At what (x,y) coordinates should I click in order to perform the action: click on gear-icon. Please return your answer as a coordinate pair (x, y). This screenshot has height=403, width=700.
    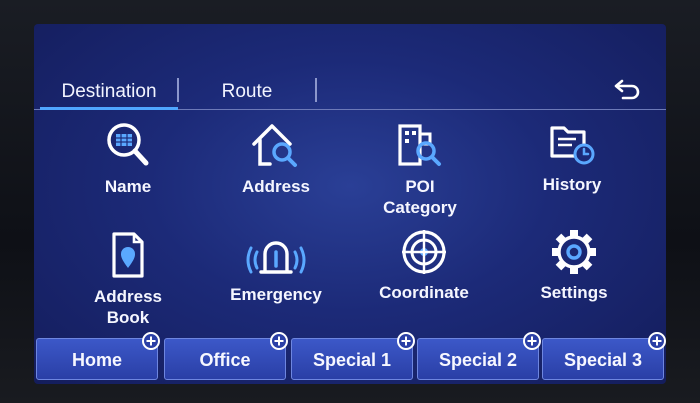
    Looking at the image, I should click on (574, 252).